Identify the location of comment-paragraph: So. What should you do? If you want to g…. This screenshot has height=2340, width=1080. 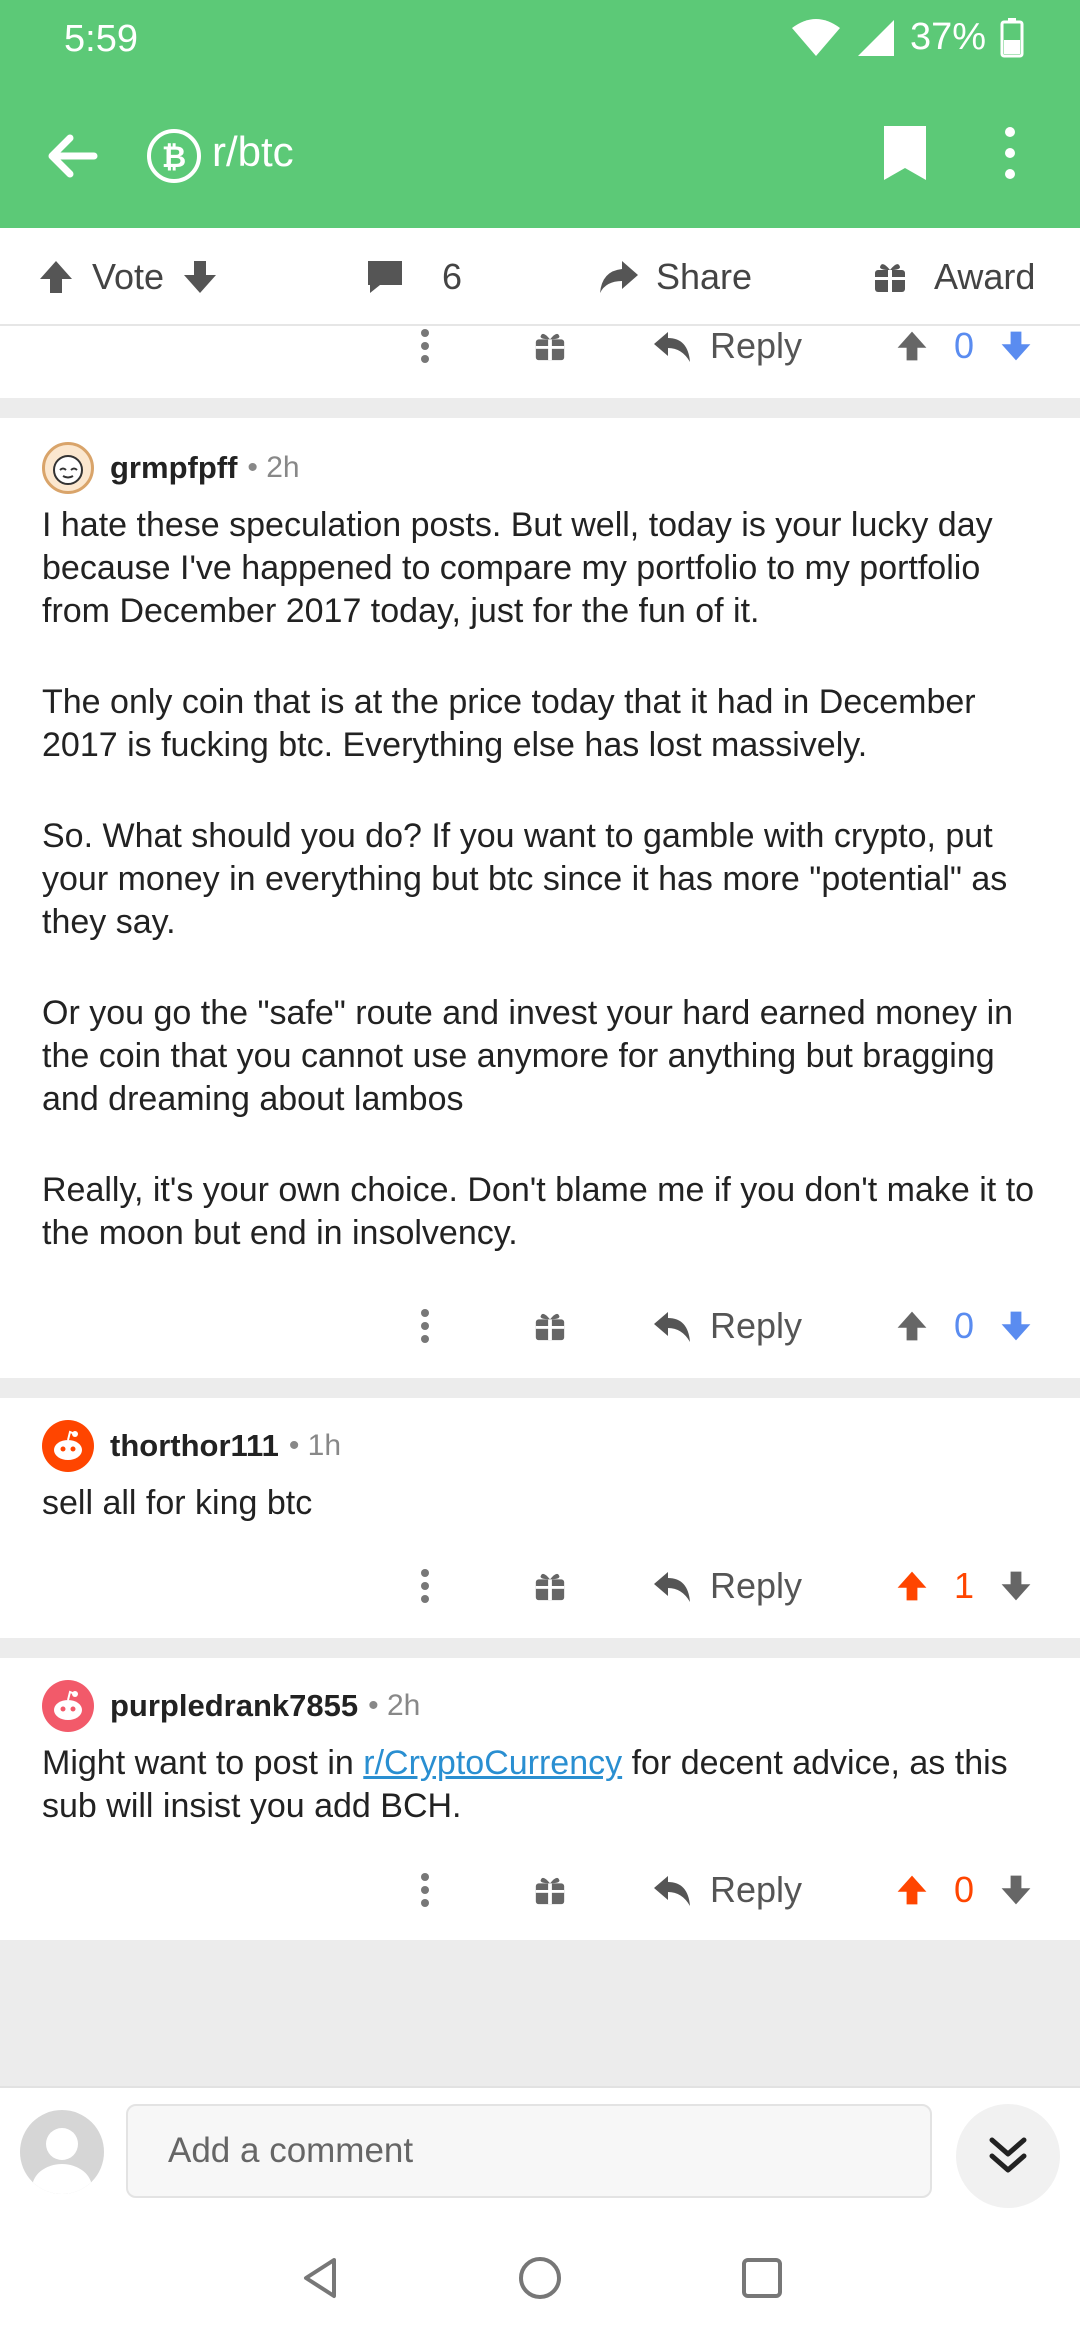
(525, 879).